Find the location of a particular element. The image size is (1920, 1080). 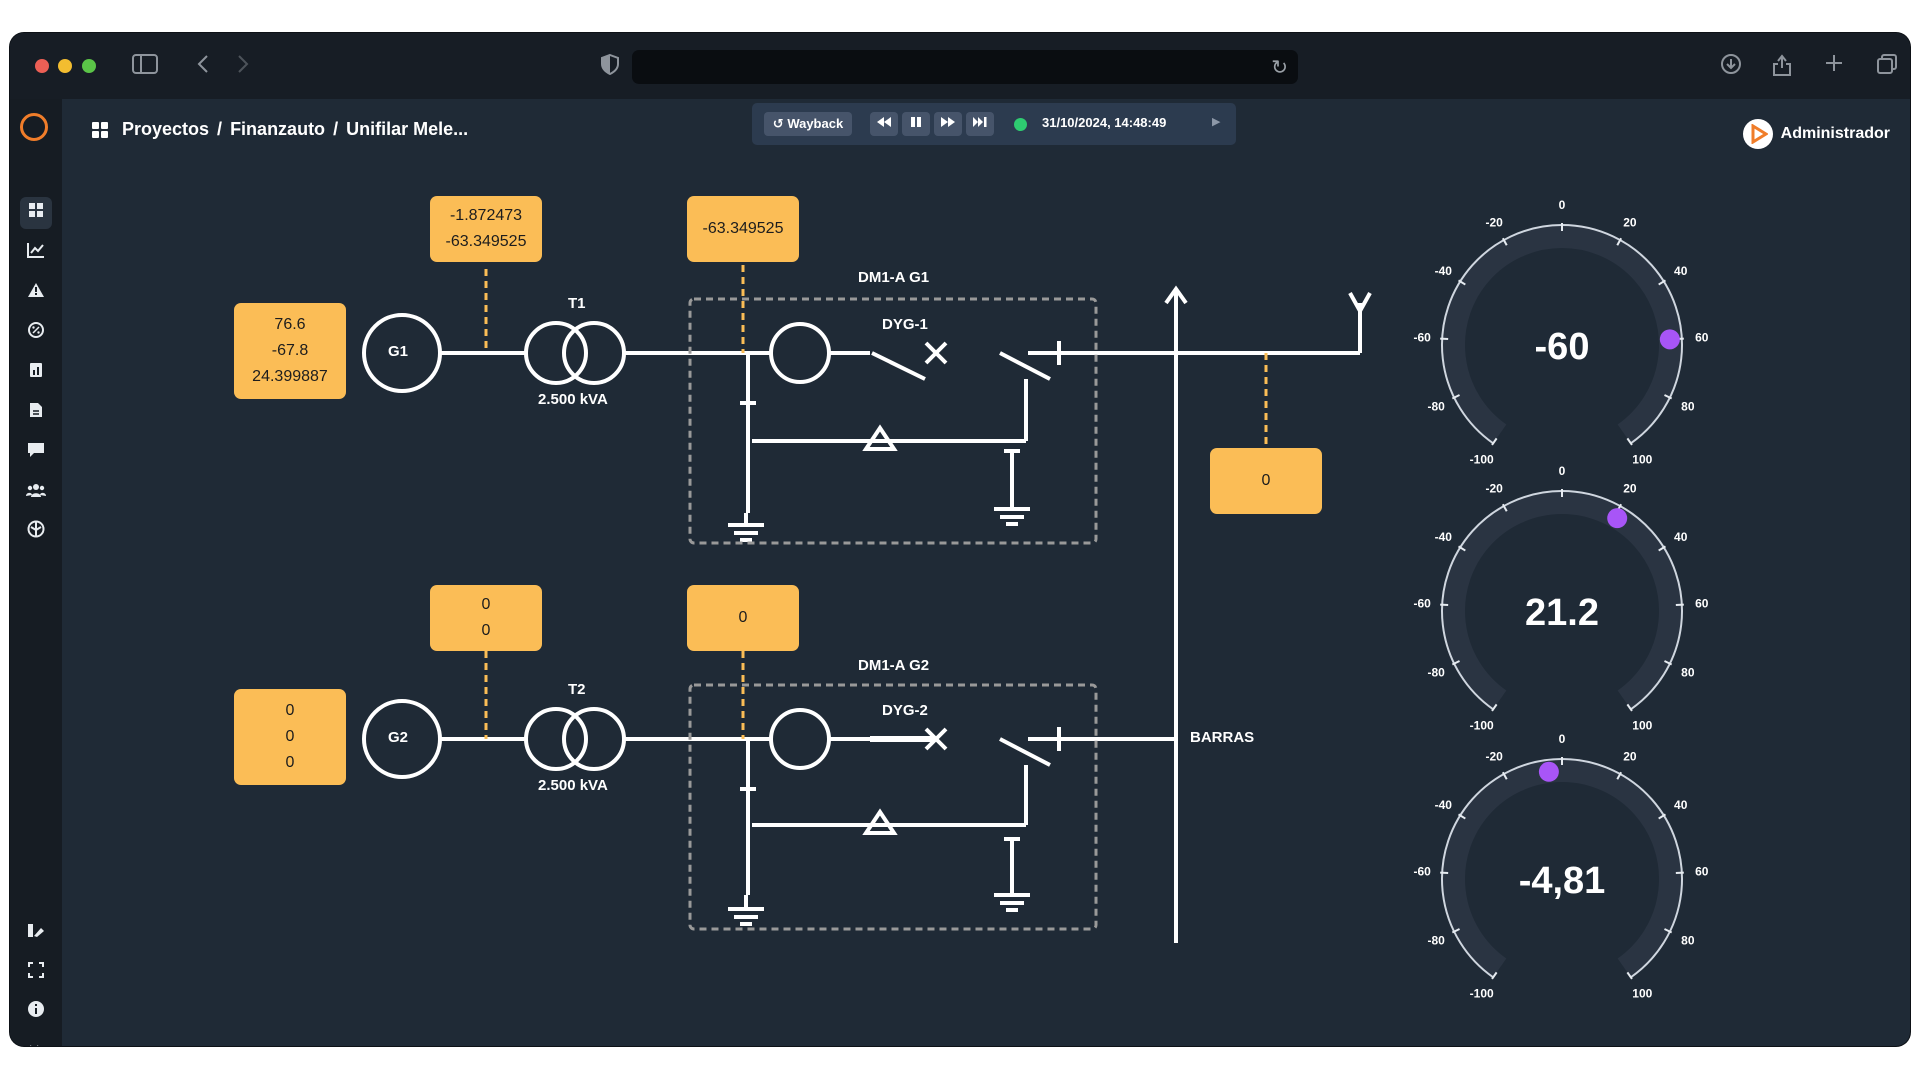

gauge-tick-label: -100 is located at coordinates (1482, 994).